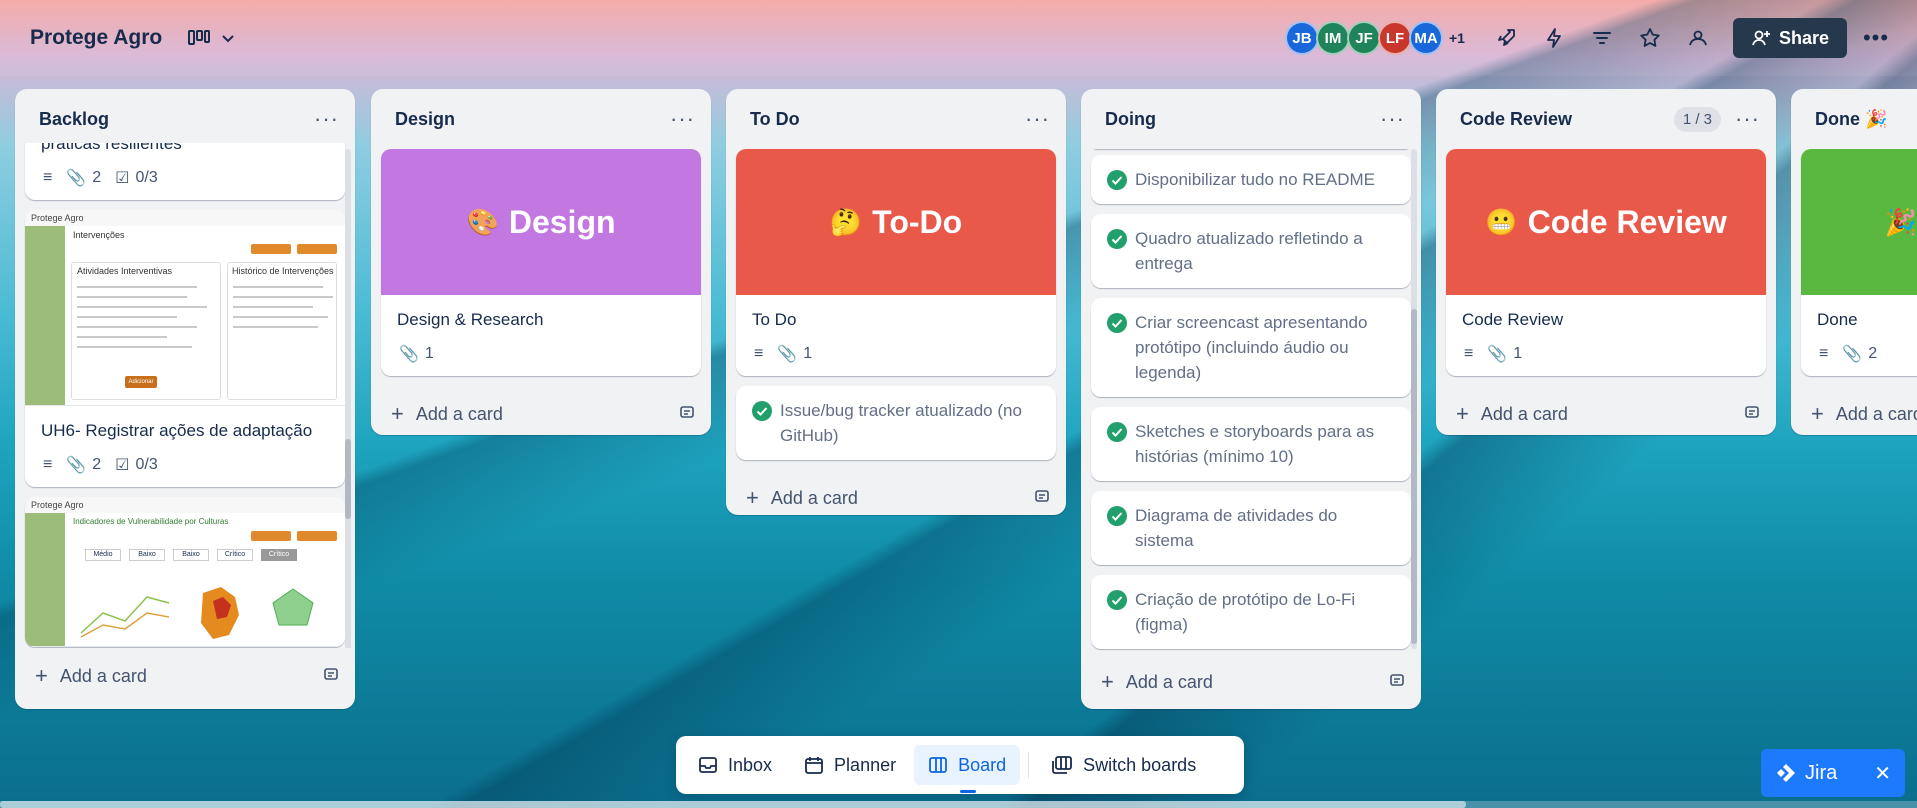  I want to click on card-cover: 😬 Code Review, so click(1606, 222).